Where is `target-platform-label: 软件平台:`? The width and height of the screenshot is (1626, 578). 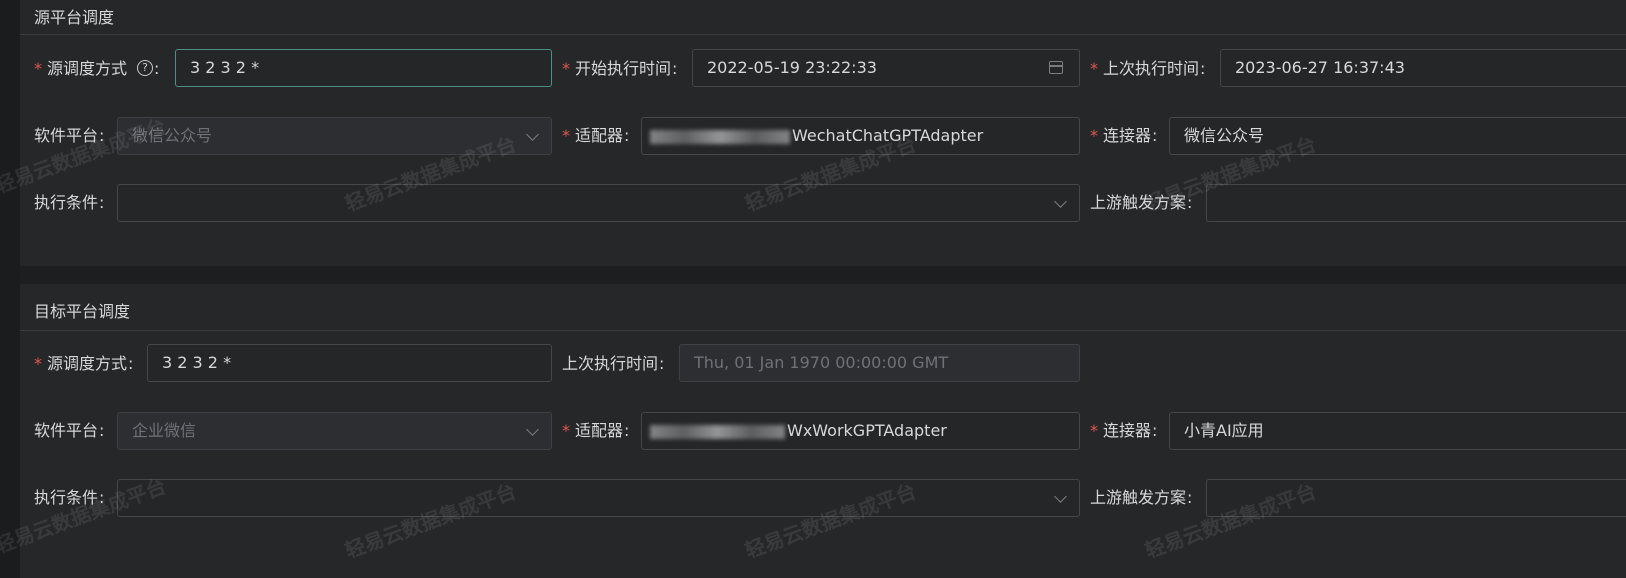 target-platform-label: 软件平台: is located at coordinates (69, 430).